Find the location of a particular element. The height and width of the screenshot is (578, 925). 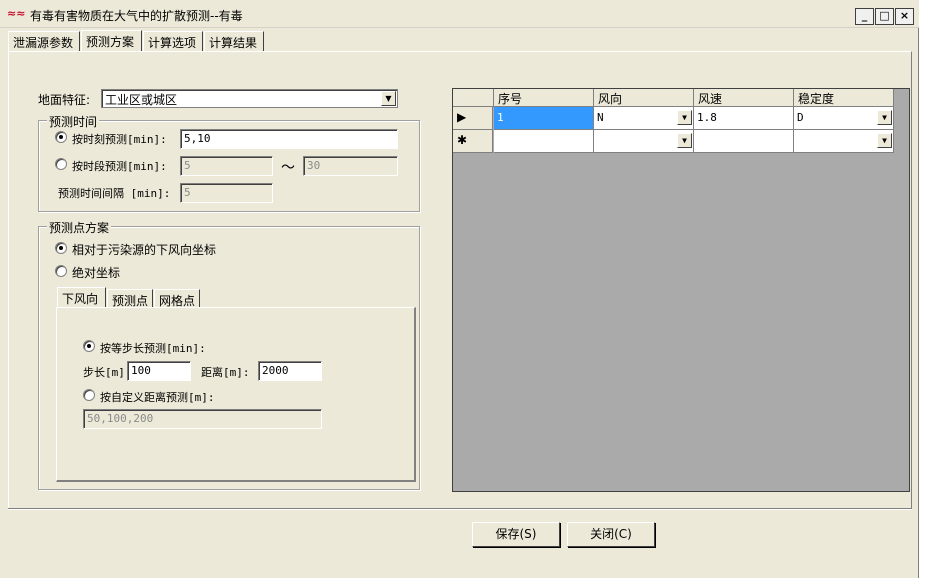

row-marker-current: ▶ is located at coordinates (473, 118).